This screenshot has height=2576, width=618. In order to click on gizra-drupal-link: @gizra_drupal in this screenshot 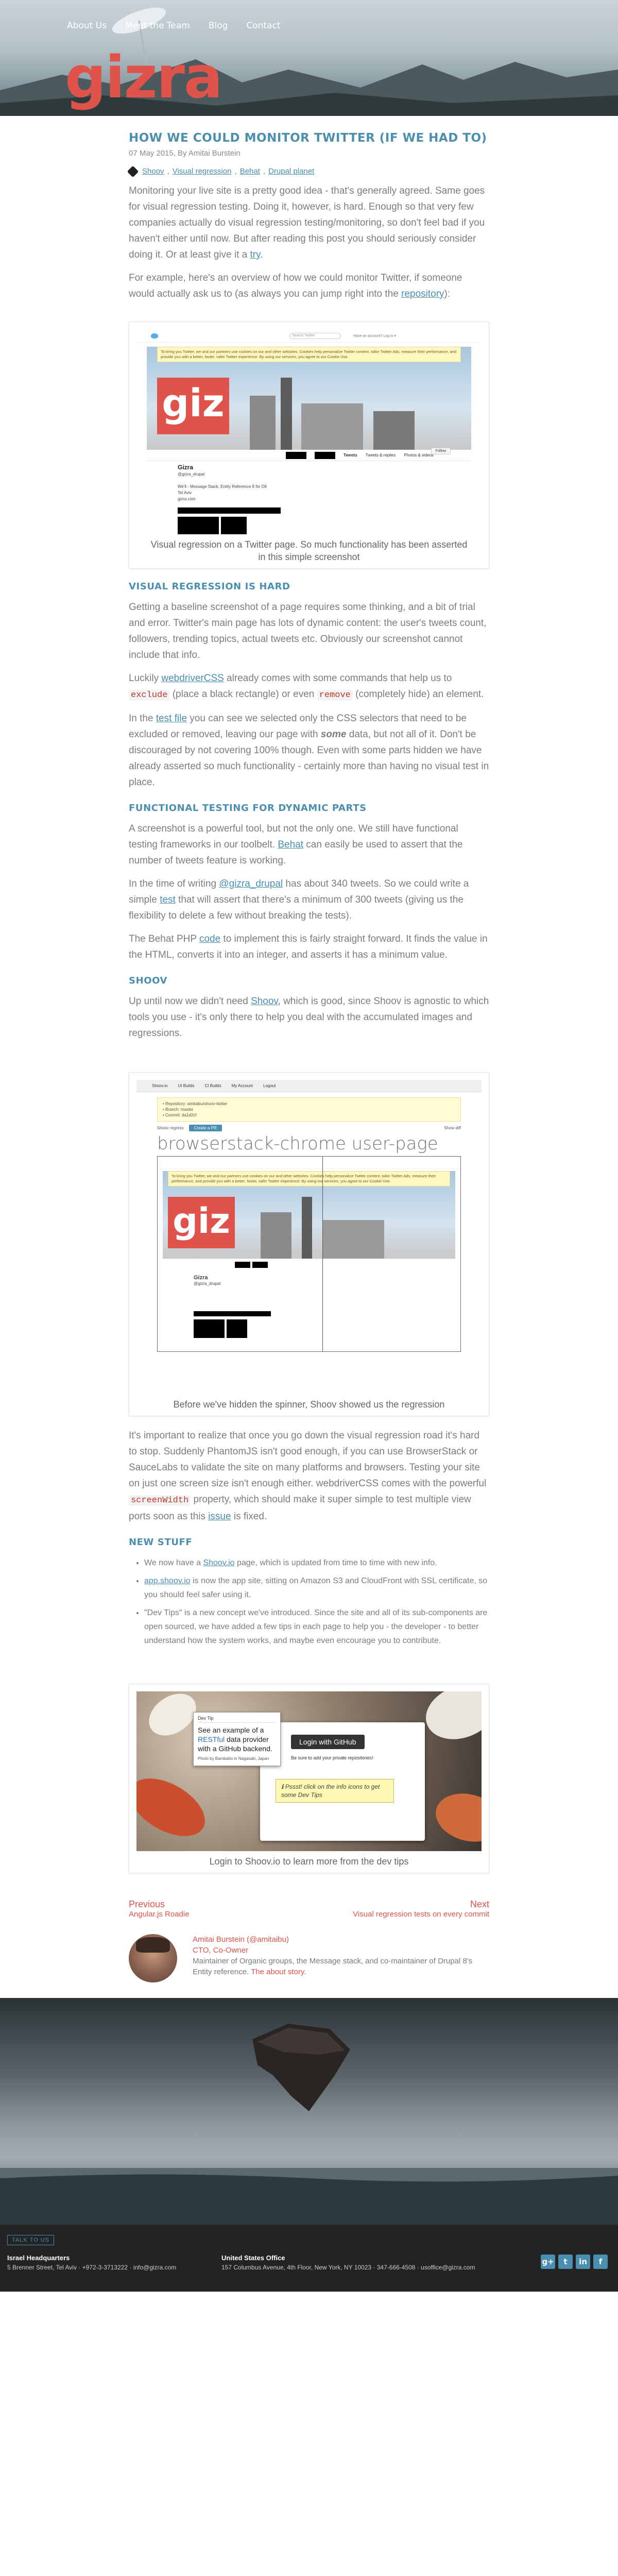, I will do `click(251, 883)`.